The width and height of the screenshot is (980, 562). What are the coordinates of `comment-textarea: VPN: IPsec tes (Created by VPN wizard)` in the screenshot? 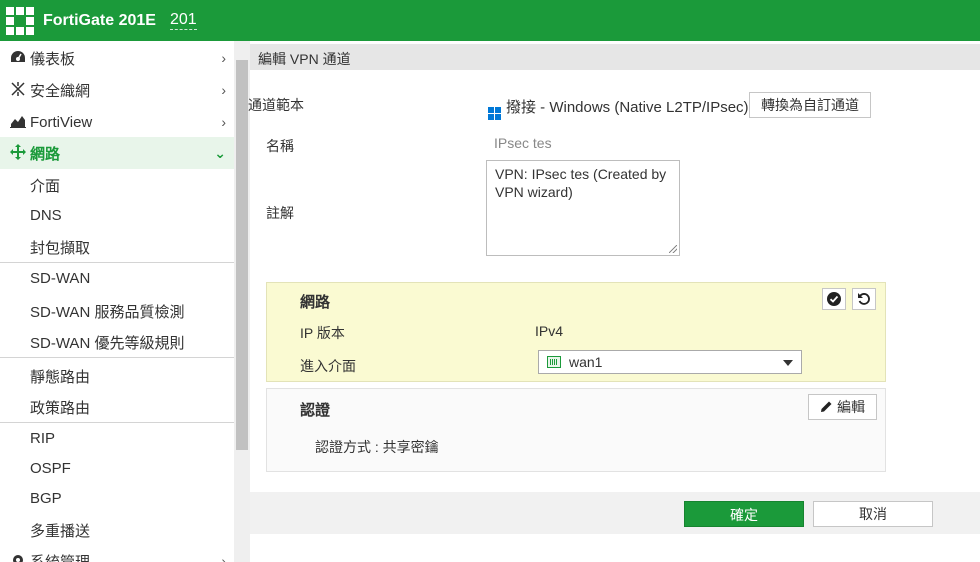 It's located at (583, 208).